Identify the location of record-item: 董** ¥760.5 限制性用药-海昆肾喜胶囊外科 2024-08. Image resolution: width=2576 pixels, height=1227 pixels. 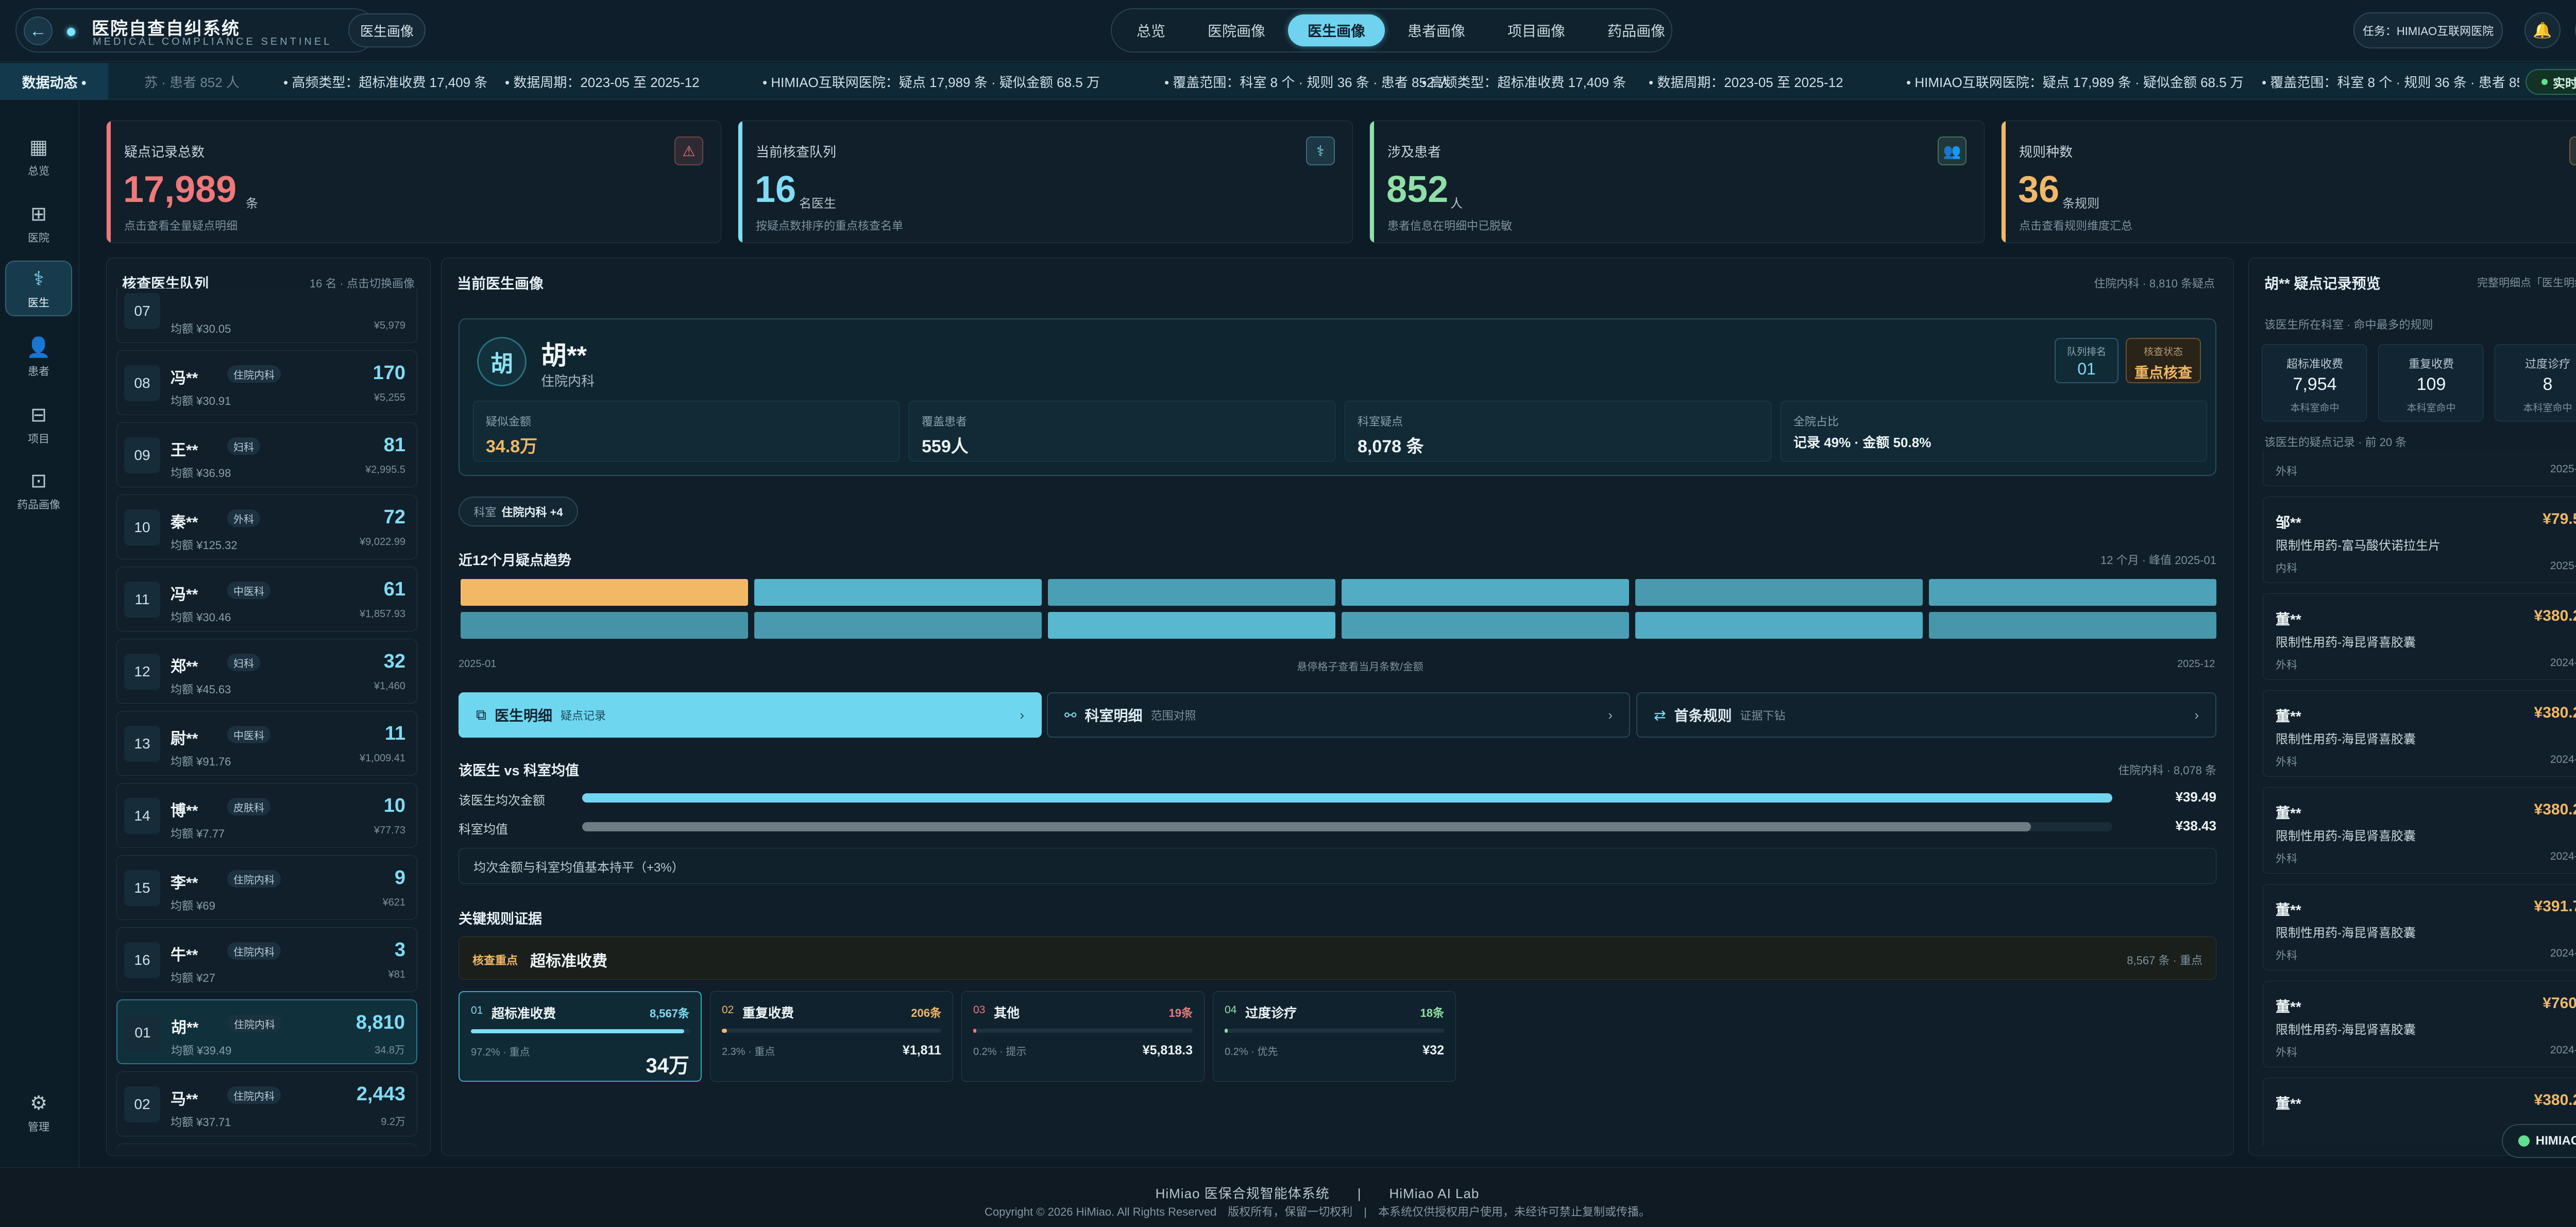
(2419, 1024).